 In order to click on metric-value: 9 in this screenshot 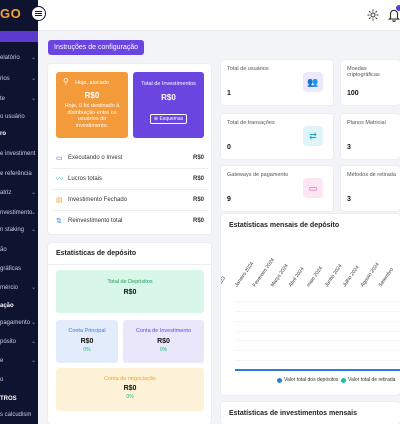, I will do `click(229, 199)`.